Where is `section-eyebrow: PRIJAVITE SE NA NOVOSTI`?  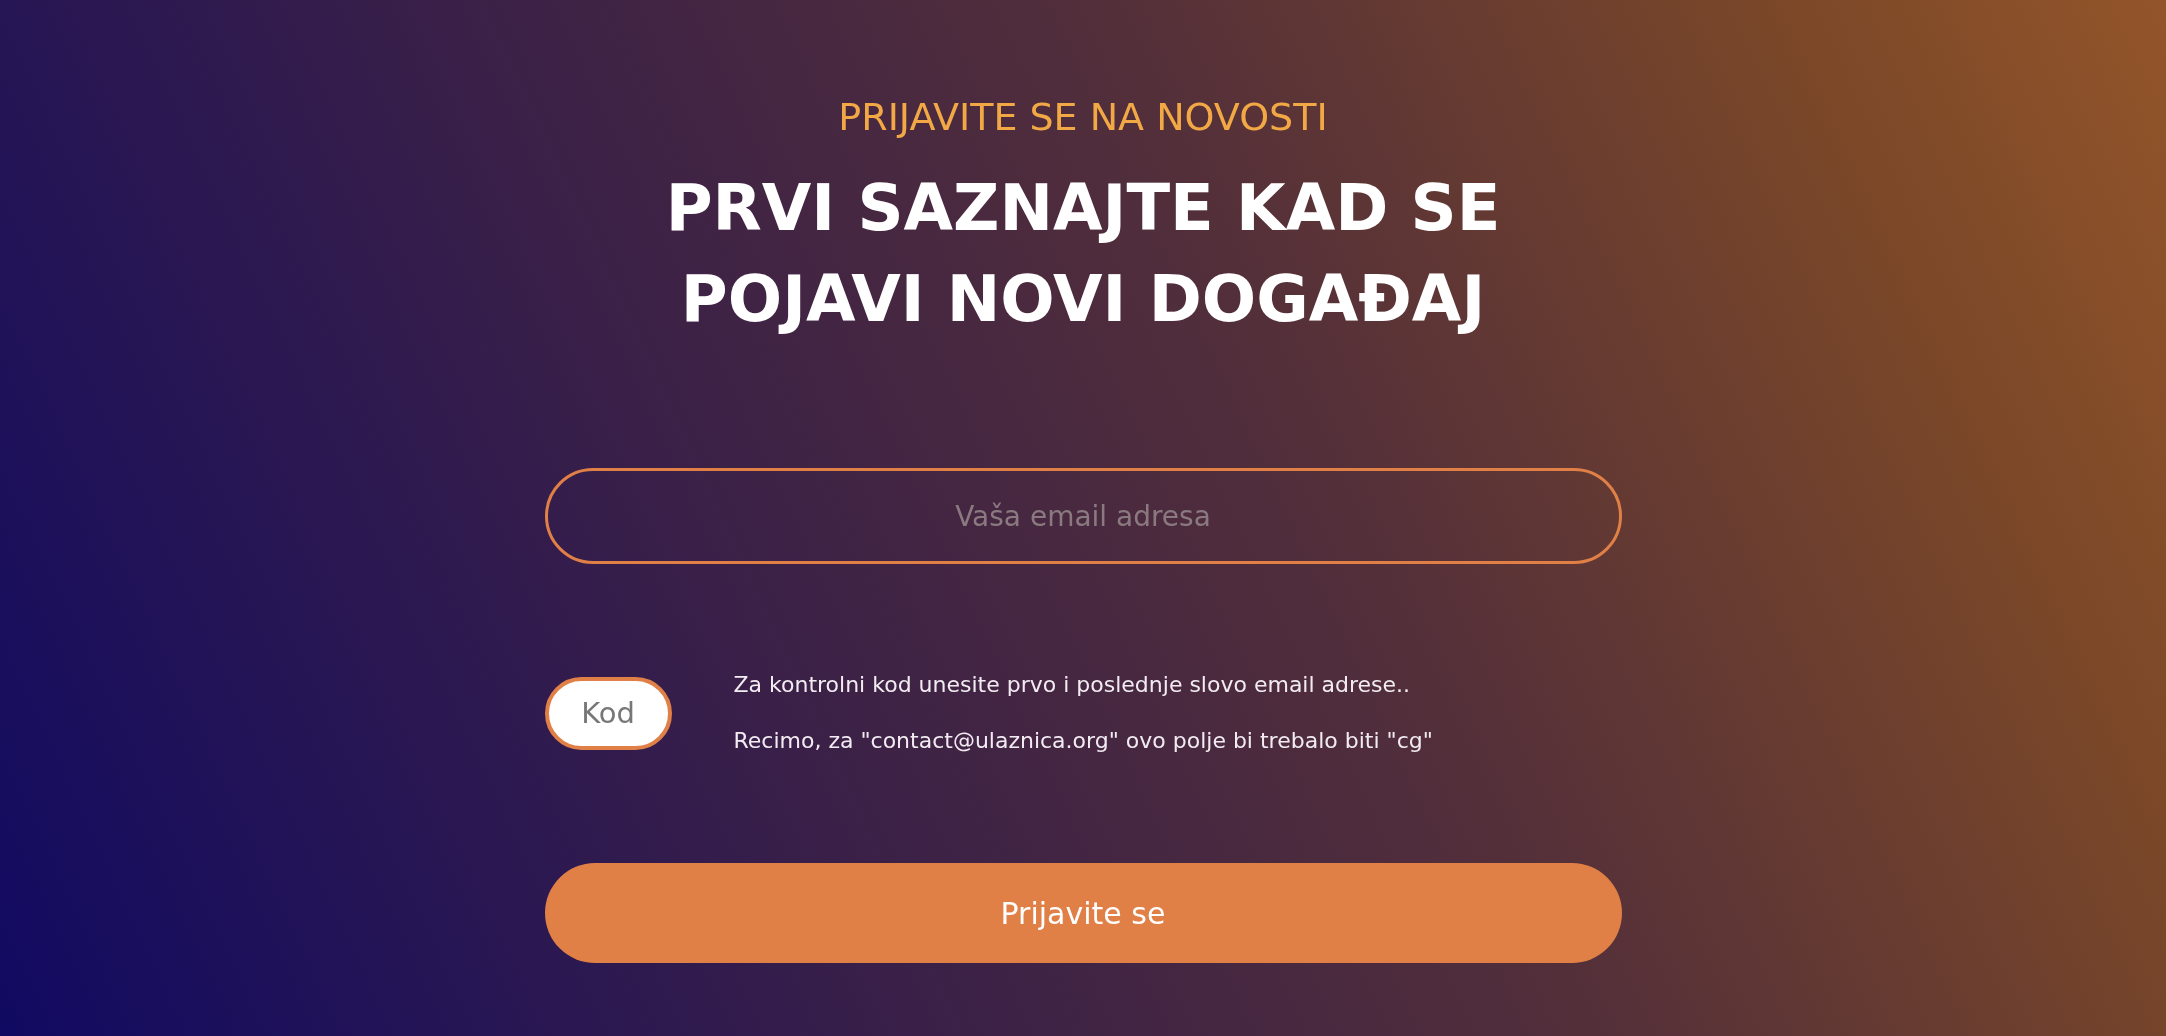
section-eyebrow: PRIJAVITE SE NA NOVOSTI is located at coordinates (1083, 117).